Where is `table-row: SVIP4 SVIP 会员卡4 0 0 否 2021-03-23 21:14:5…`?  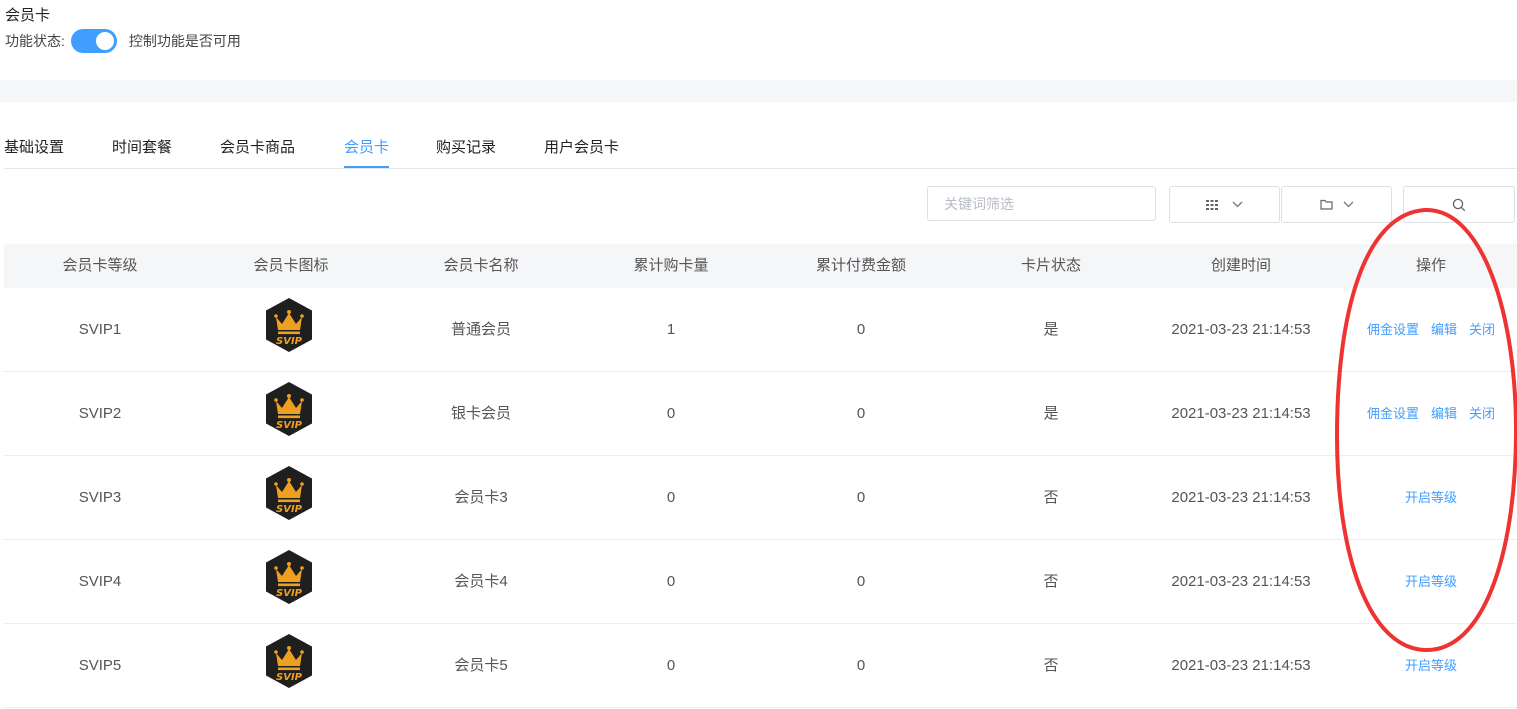 table-row: SVIP4 SVIP 会员卡4 0 0 否 2021-03-23 21:14:5… is located at coordinates (760, 582).